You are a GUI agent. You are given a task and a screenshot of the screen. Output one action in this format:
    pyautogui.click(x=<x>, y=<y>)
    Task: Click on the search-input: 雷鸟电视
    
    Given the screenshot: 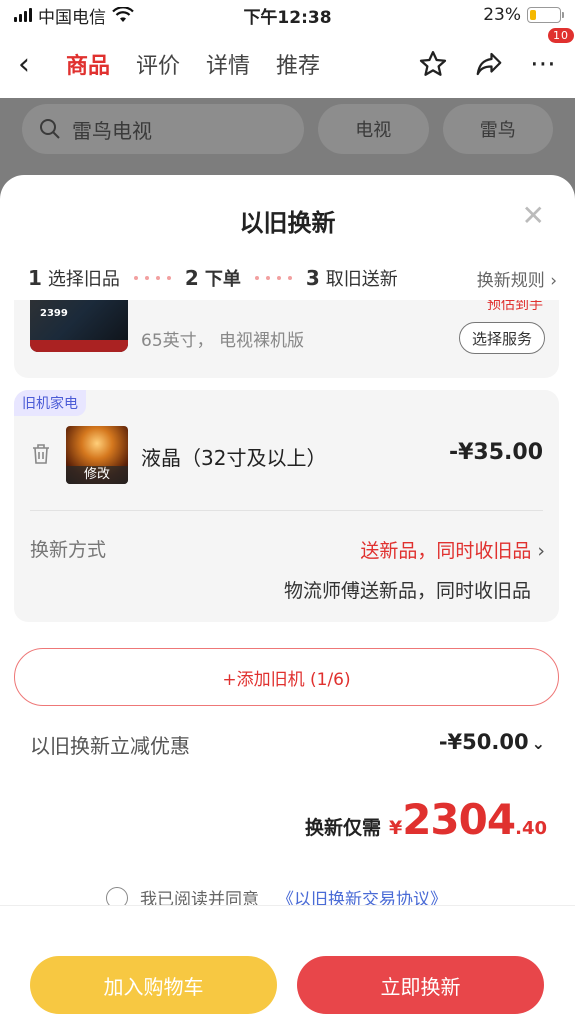 What is the action you would take?
    pyautogui.click(x=163, y=129)
    